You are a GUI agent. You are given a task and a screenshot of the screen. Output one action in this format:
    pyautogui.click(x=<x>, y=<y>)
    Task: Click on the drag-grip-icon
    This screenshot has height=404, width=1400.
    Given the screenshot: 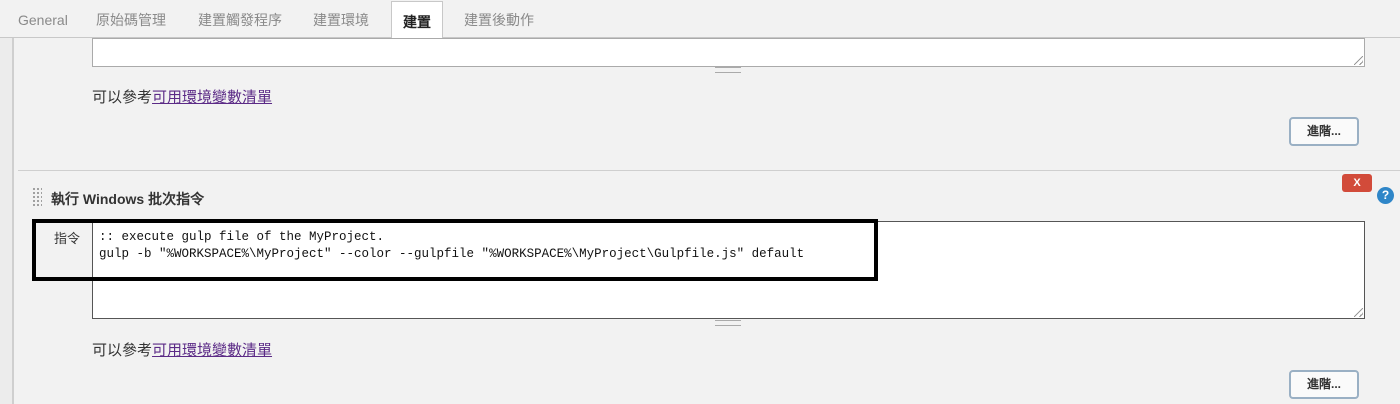 What is the action you would take?
    pyautogui.click(x=37, y=197)
    